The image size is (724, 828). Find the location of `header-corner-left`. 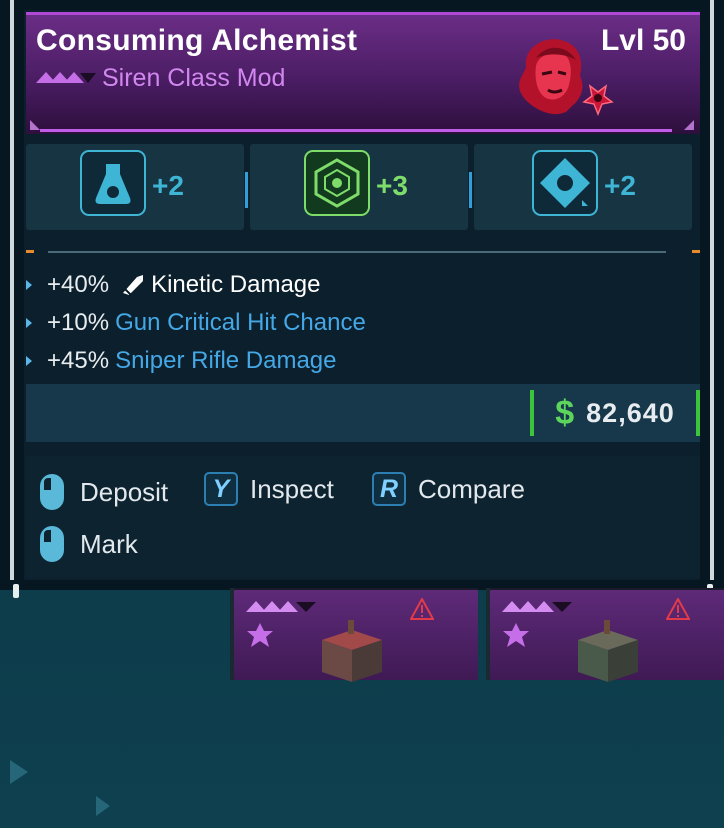

header-corner-left is located at coordinates (35, 125).